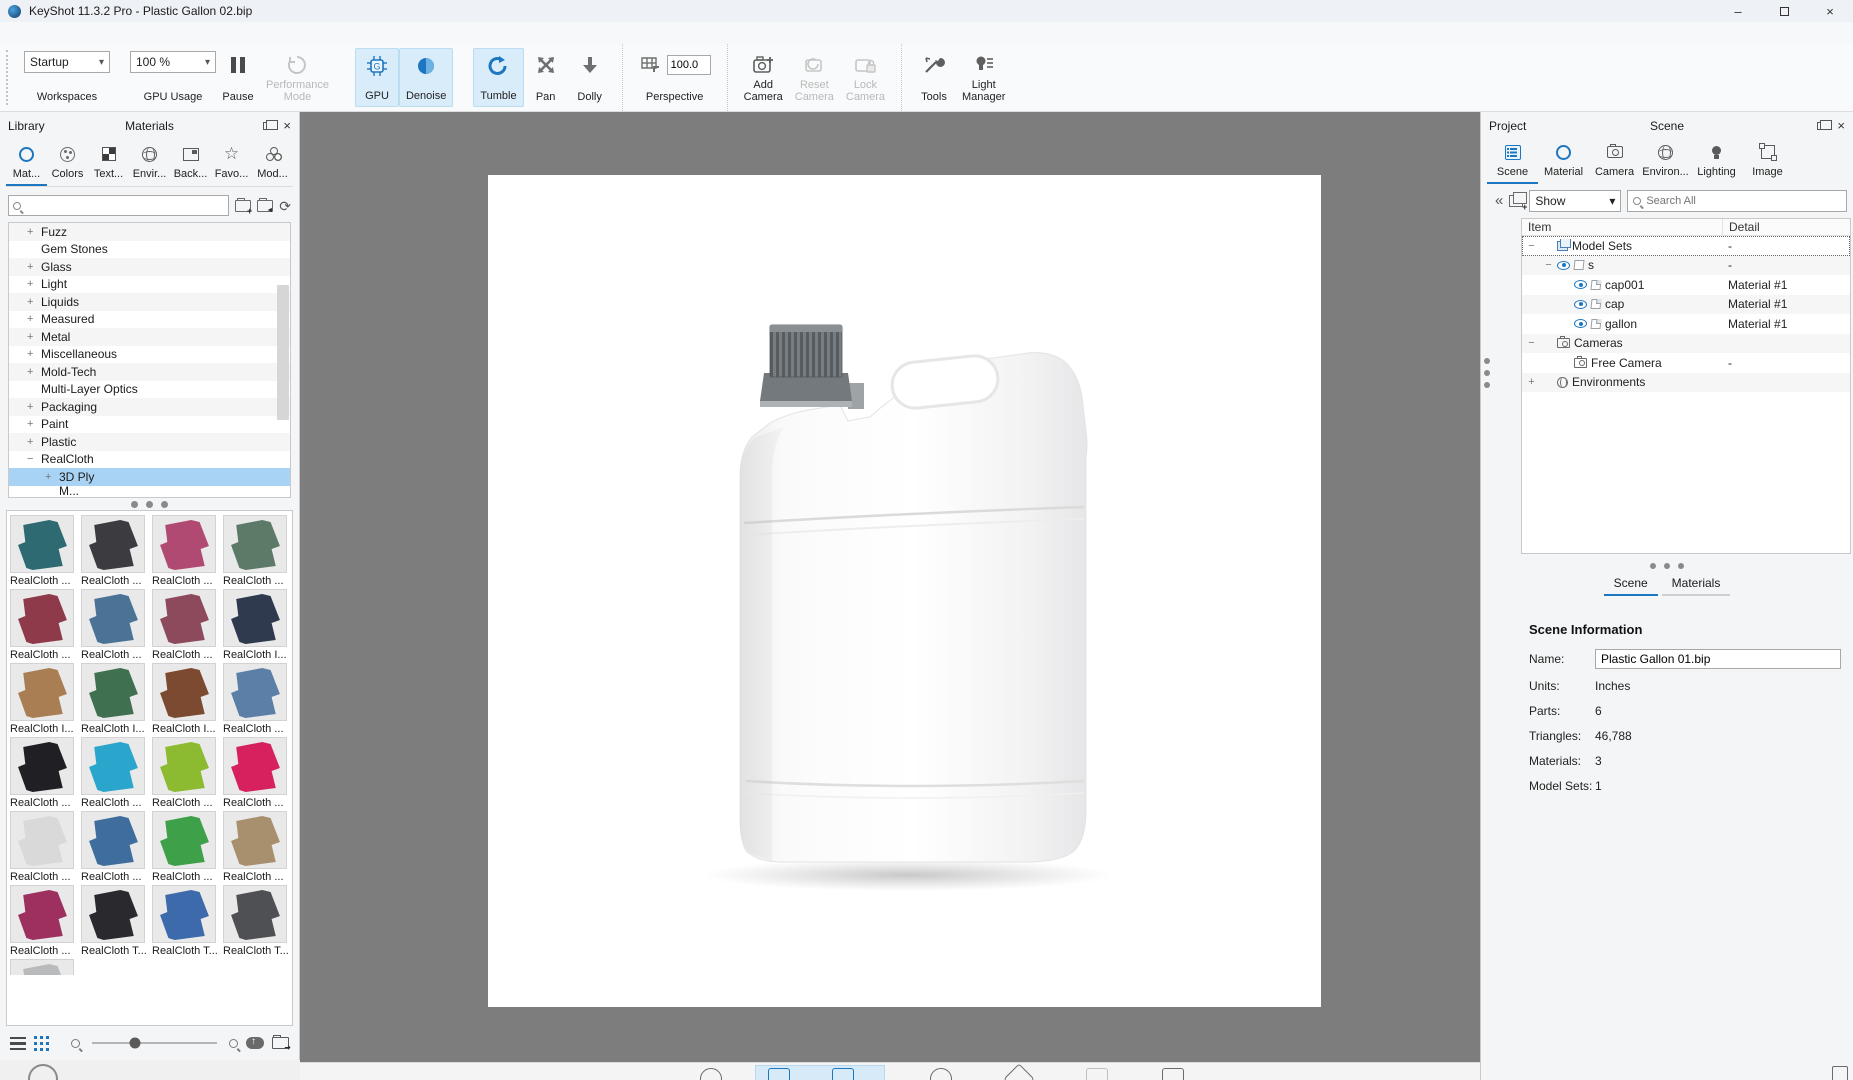  I want to click on library-tree-item: + Metal, so click(149, 337).